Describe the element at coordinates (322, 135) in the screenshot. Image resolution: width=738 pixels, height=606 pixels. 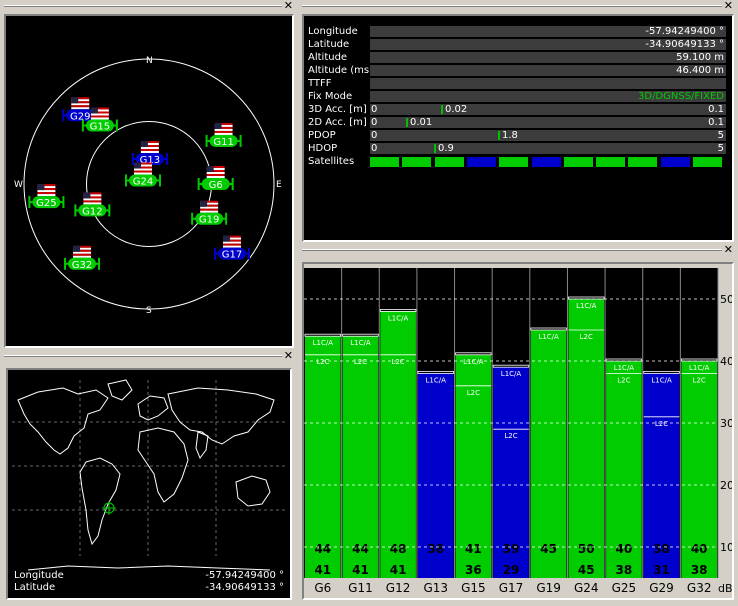
I see `pdop-label: PDOP` at that location.